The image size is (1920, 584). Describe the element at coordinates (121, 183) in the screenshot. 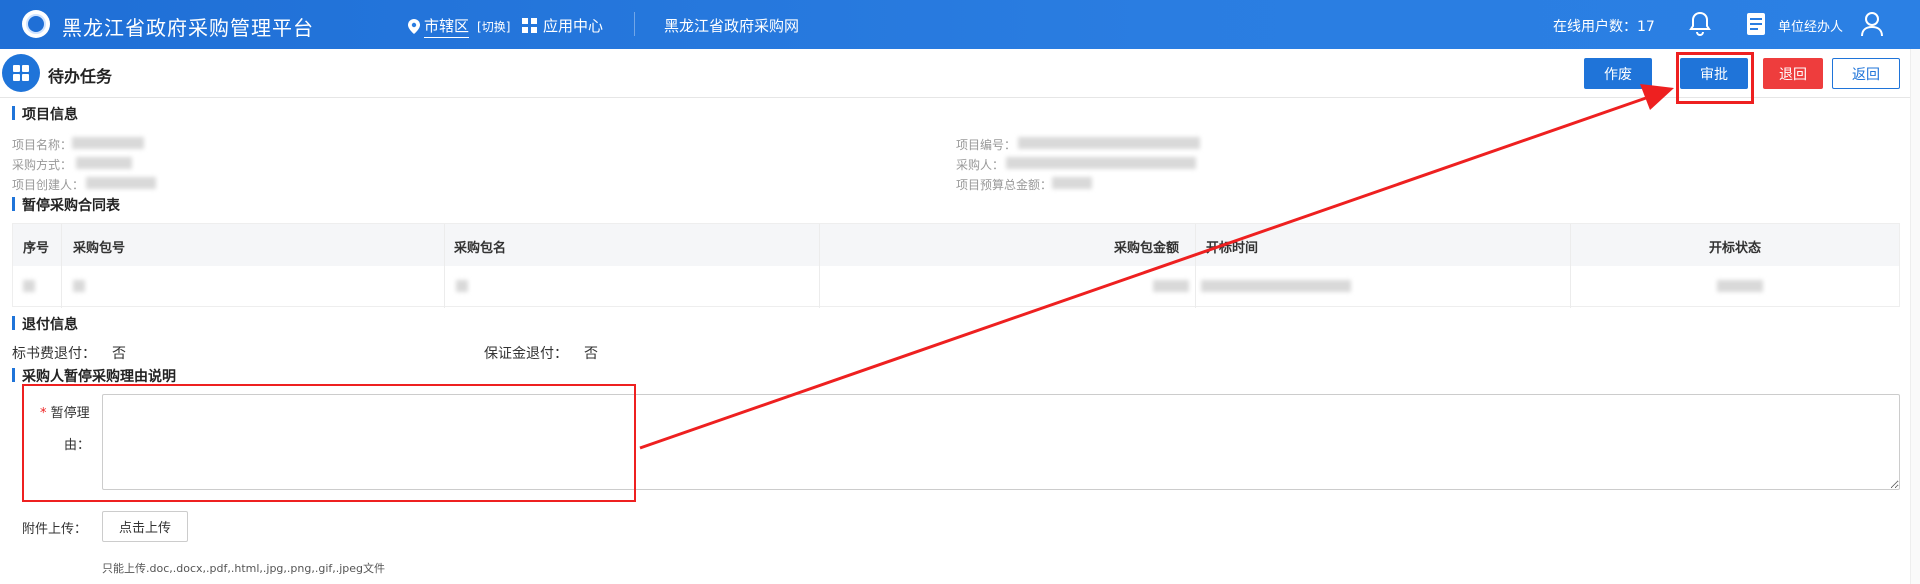

I see `redacted-project-creator` at that location.